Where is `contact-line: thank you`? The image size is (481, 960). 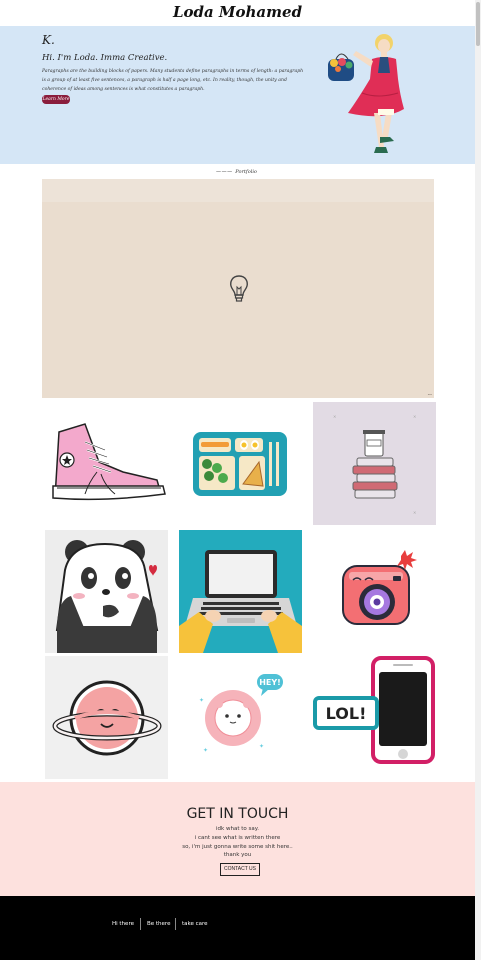
contact-line: thank you is located at coordinates (237, 855).